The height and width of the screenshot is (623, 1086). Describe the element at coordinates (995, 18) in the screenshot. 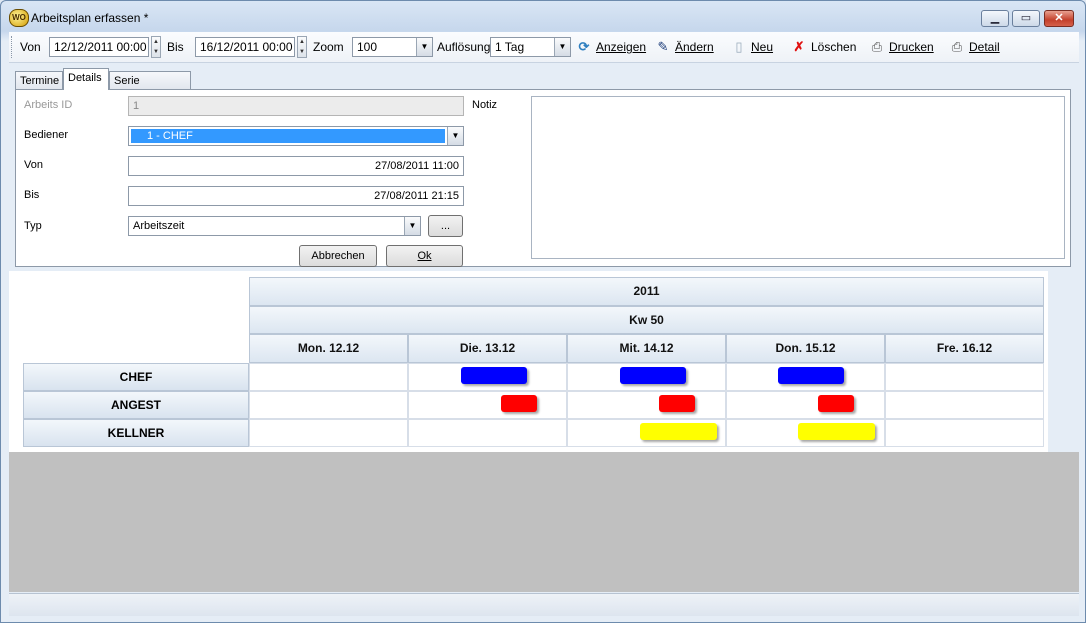

I see `minimize-button: ▁` at that location.